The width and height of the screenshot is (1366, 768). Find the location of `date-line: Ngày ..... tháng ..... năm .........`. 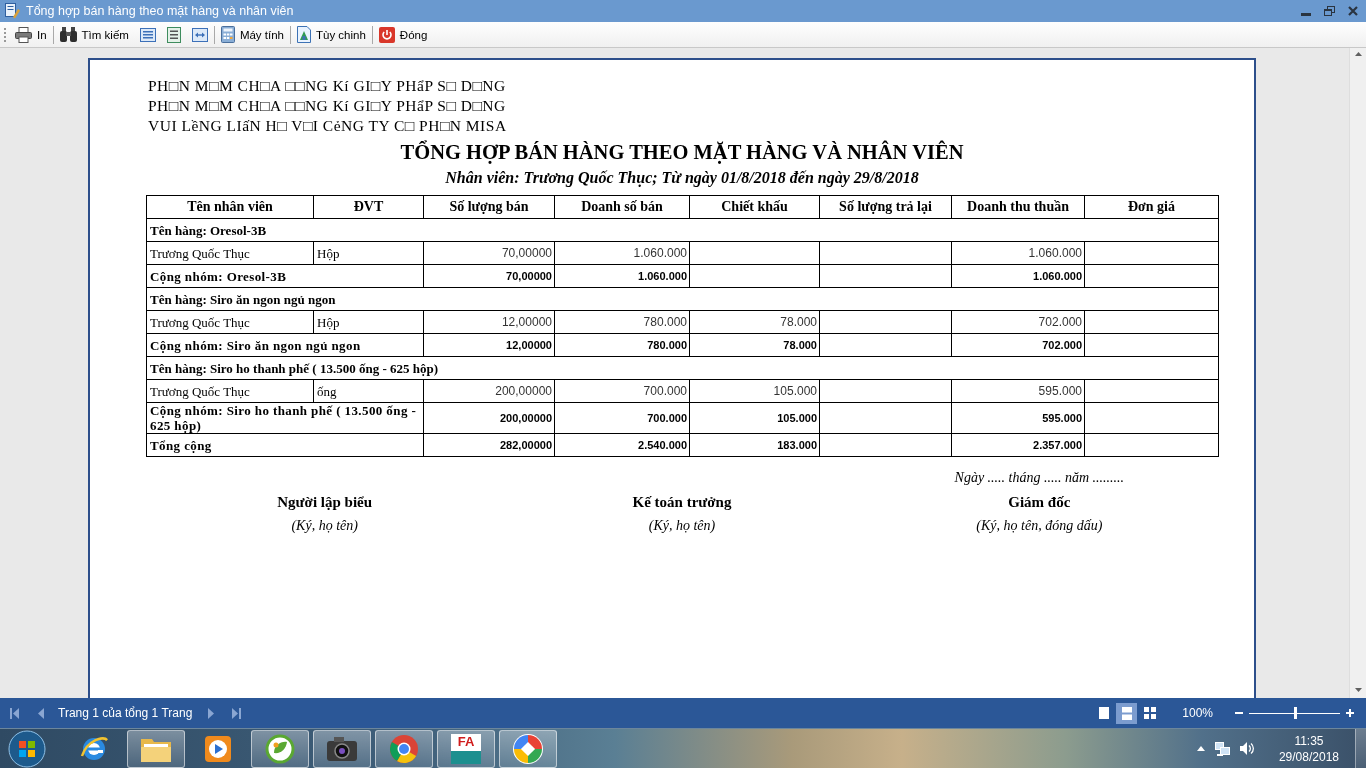

date-line: Ngày ..... tháng ..... năm ......... is located at coordinates (1039, 478).